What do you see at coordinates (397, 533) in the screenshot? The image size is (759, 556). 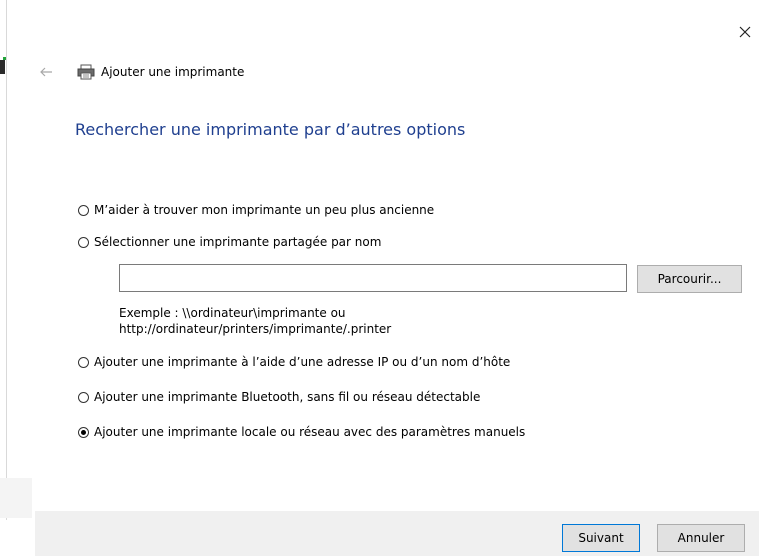 I see `dialog-footer` at bounding box center [397, 533].